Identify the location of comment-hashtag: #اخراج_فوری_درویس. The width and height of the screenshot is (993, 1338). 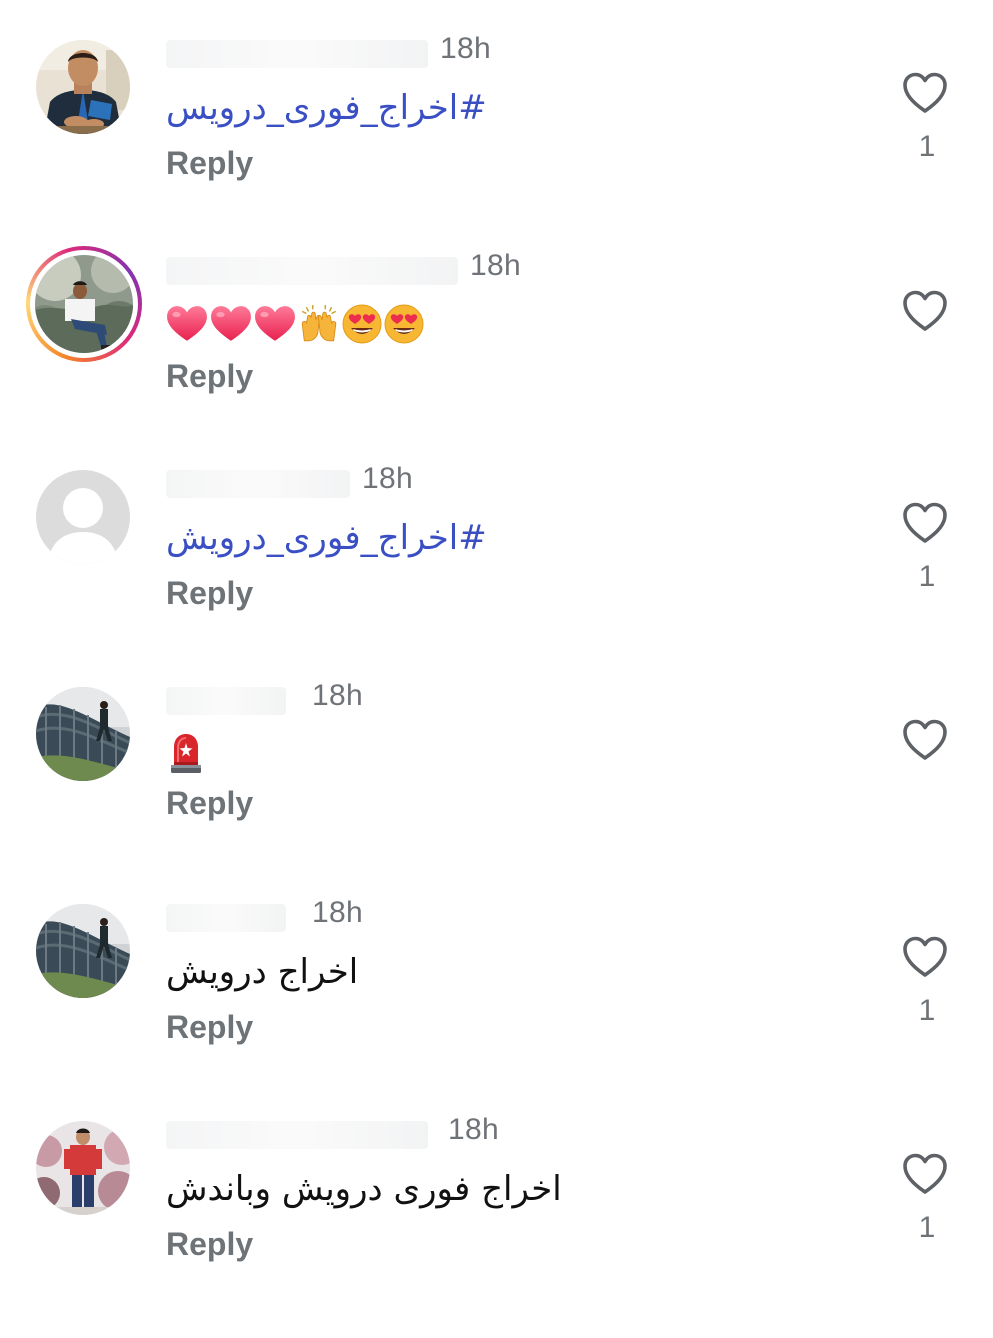
(326, 108).